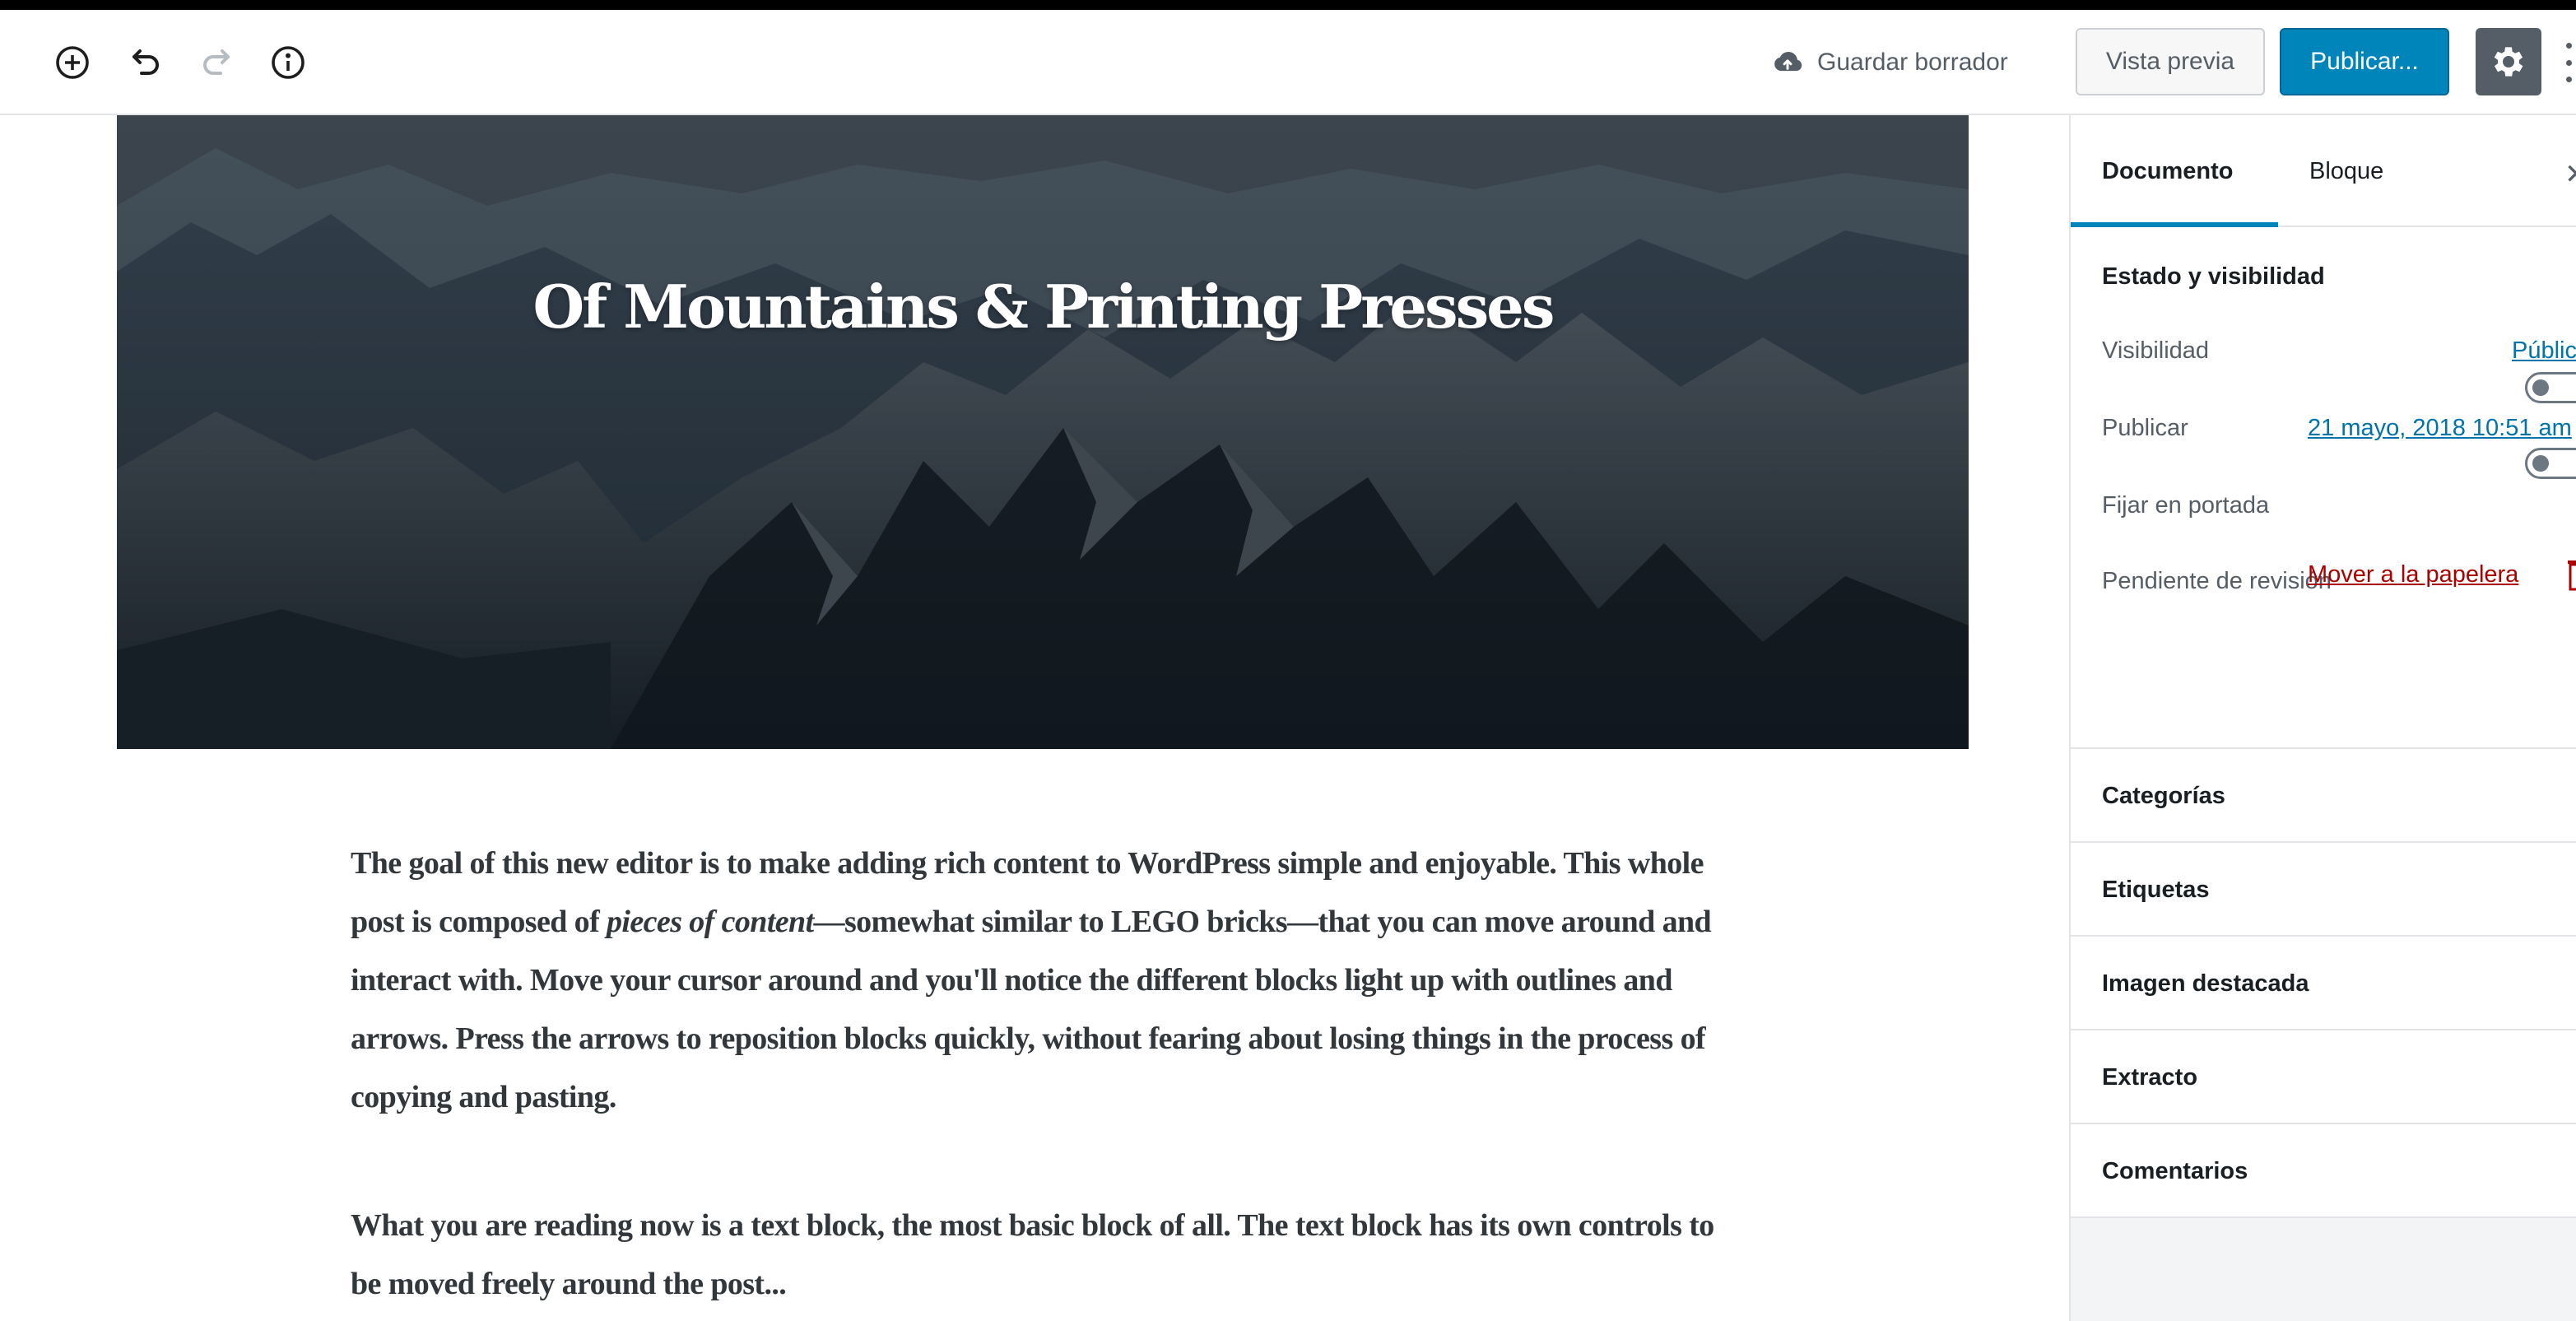  I want to click on info-icon, so click(288, 63).